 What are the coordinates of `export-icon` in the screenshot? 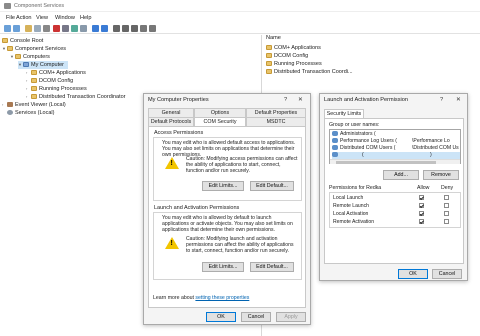 It's located at (83, 28).